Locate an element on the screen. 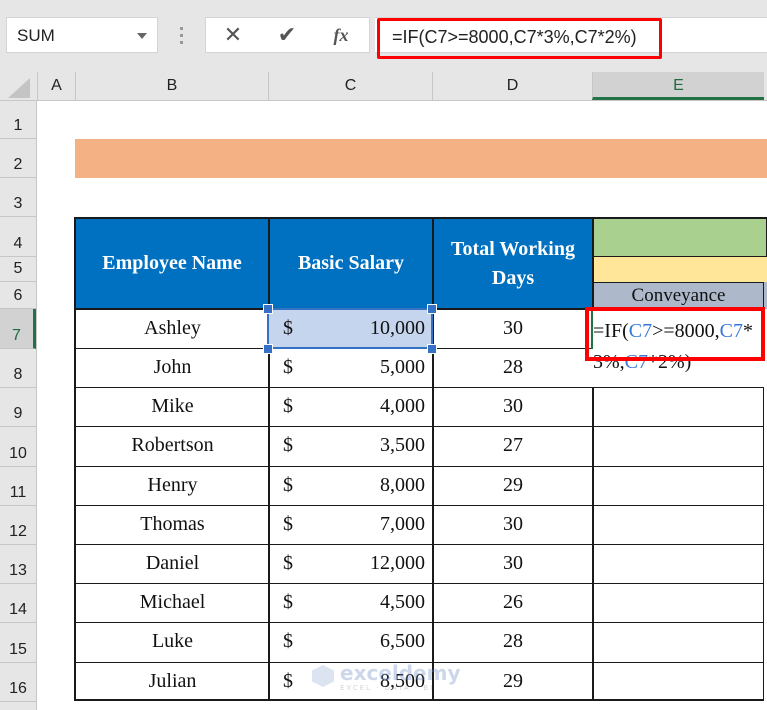  cancel-icon: ✕ is located at coordinates (233, 35).